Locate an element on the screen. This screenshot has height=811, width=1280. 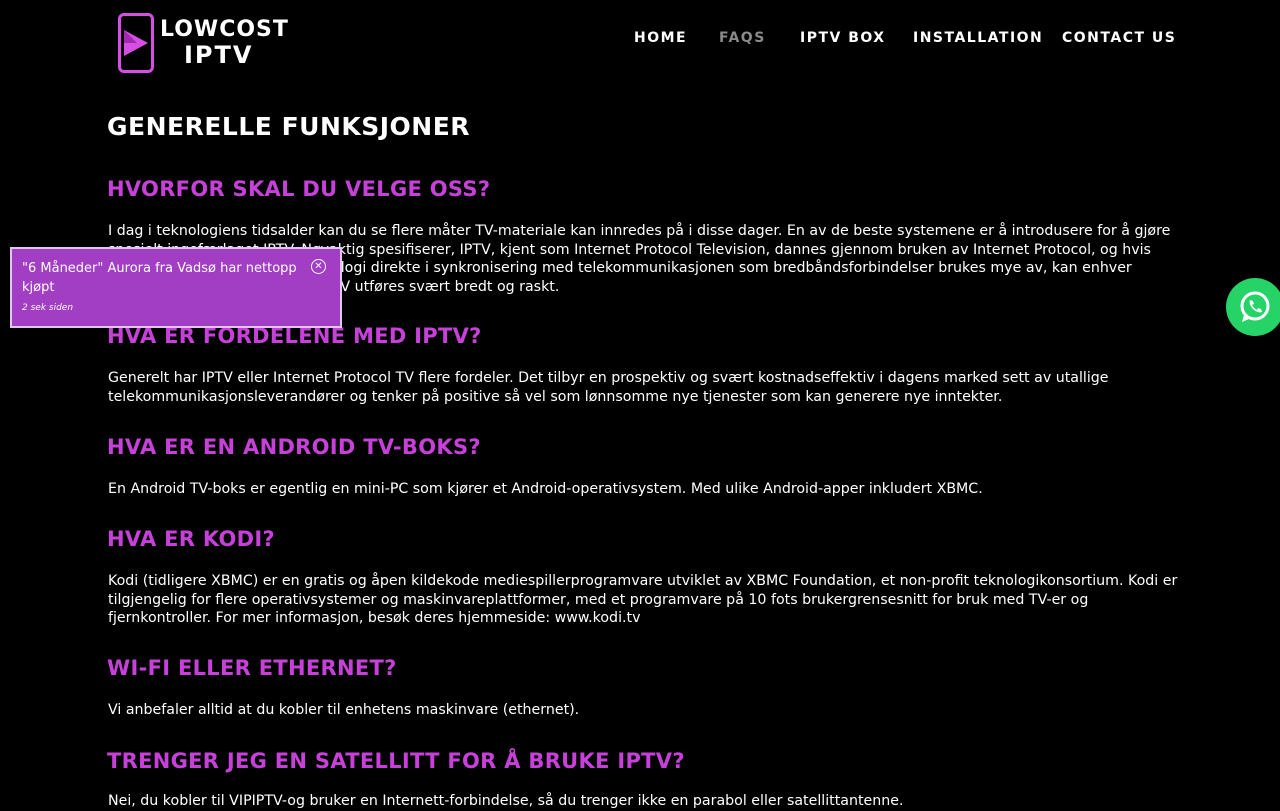
site-logo: LOWCOST IPTV is located at coordinates (203, 43).